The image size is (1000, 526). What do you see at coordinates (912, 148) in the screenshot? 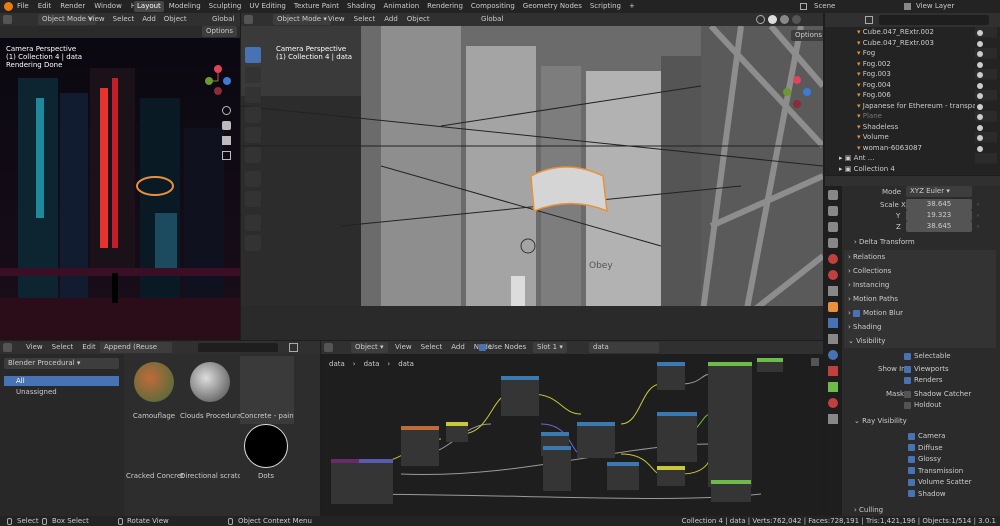
I see `list-item: ▾ woman-6063087` at bounding box center [912, 148].